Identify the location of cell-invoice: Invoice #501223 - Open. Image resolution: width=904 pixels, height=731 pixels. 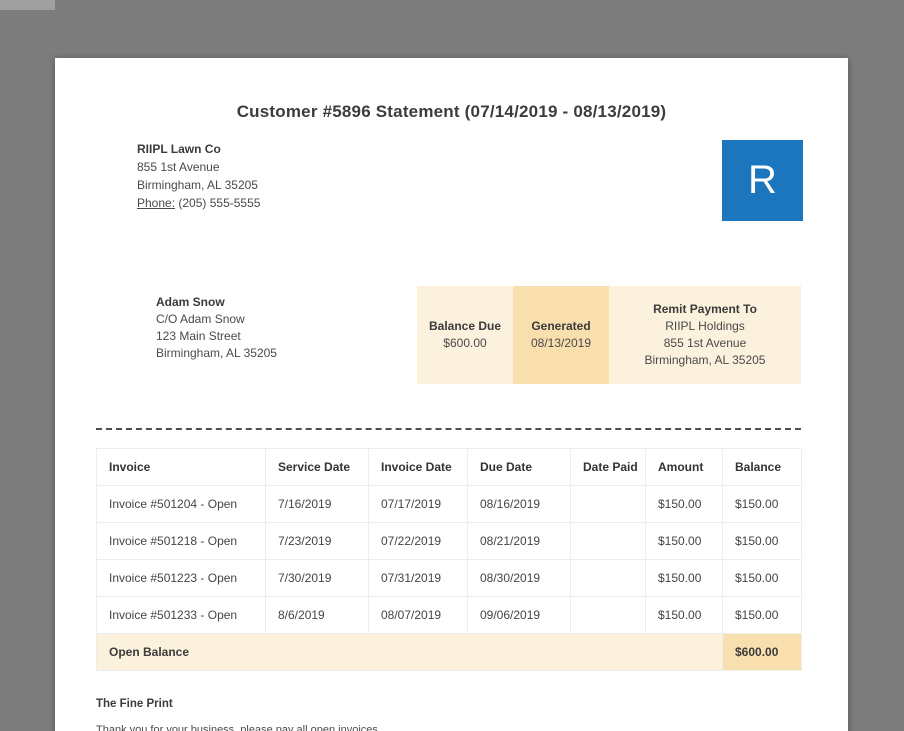
(181, 578).